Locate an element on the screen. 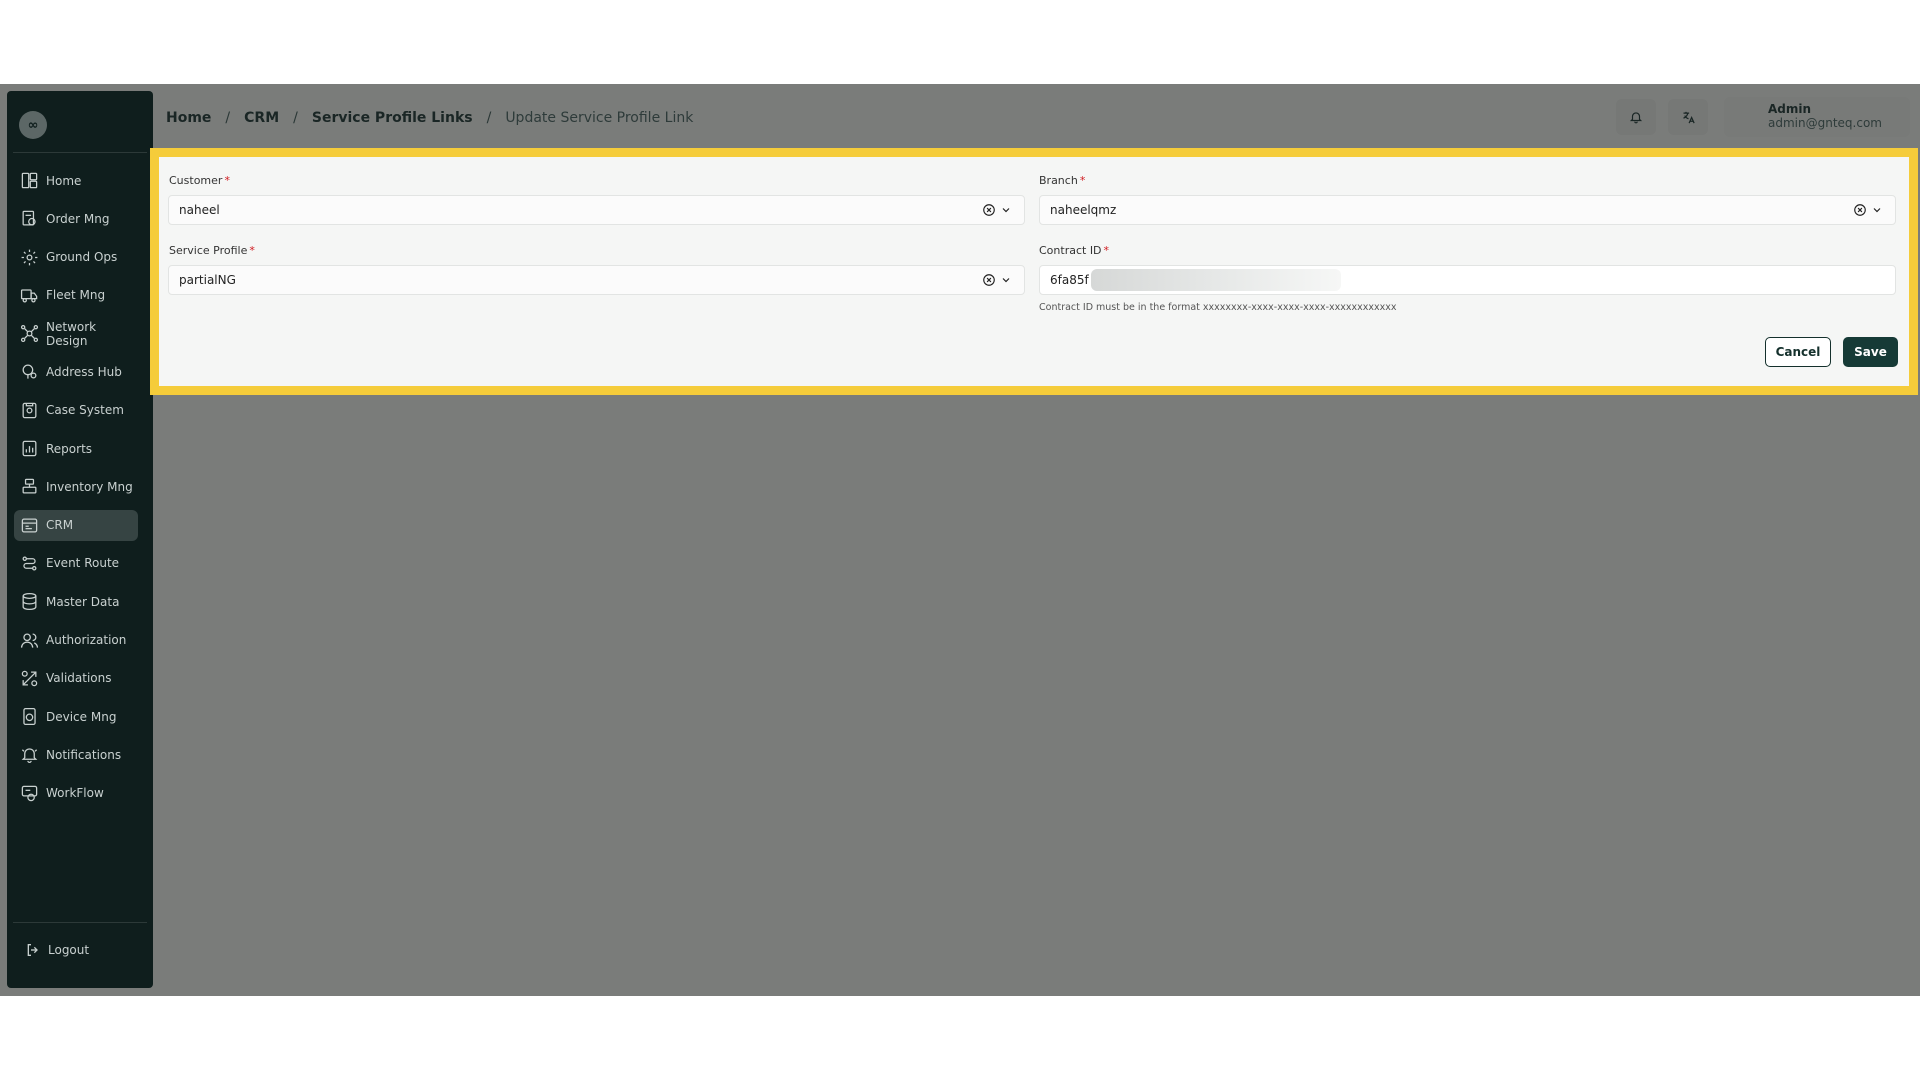 This screenshot has height=1080, width=1920. sidebar-item-notifications: Notifications is located at coordinates (76, 754).